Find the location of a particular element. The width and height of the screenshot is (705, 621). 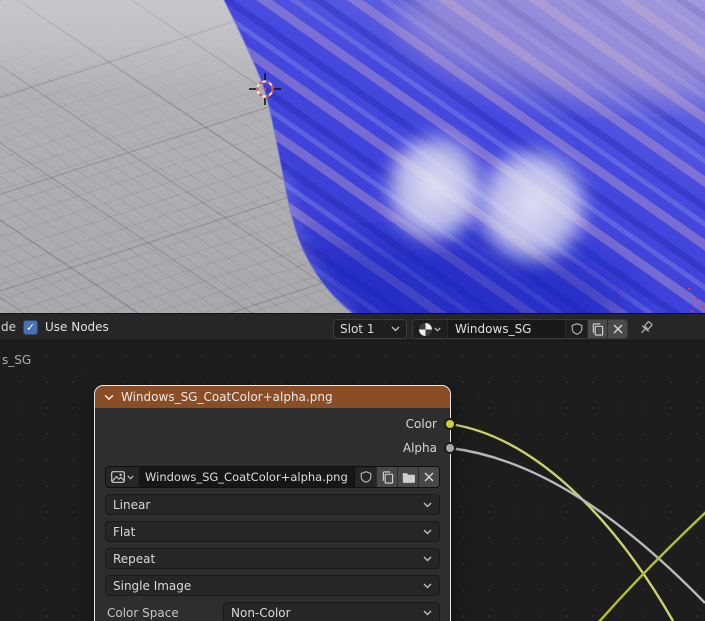

image-name-field: Windows_SG_CoatColor+alpha.png is located at coordinates (246, 477).